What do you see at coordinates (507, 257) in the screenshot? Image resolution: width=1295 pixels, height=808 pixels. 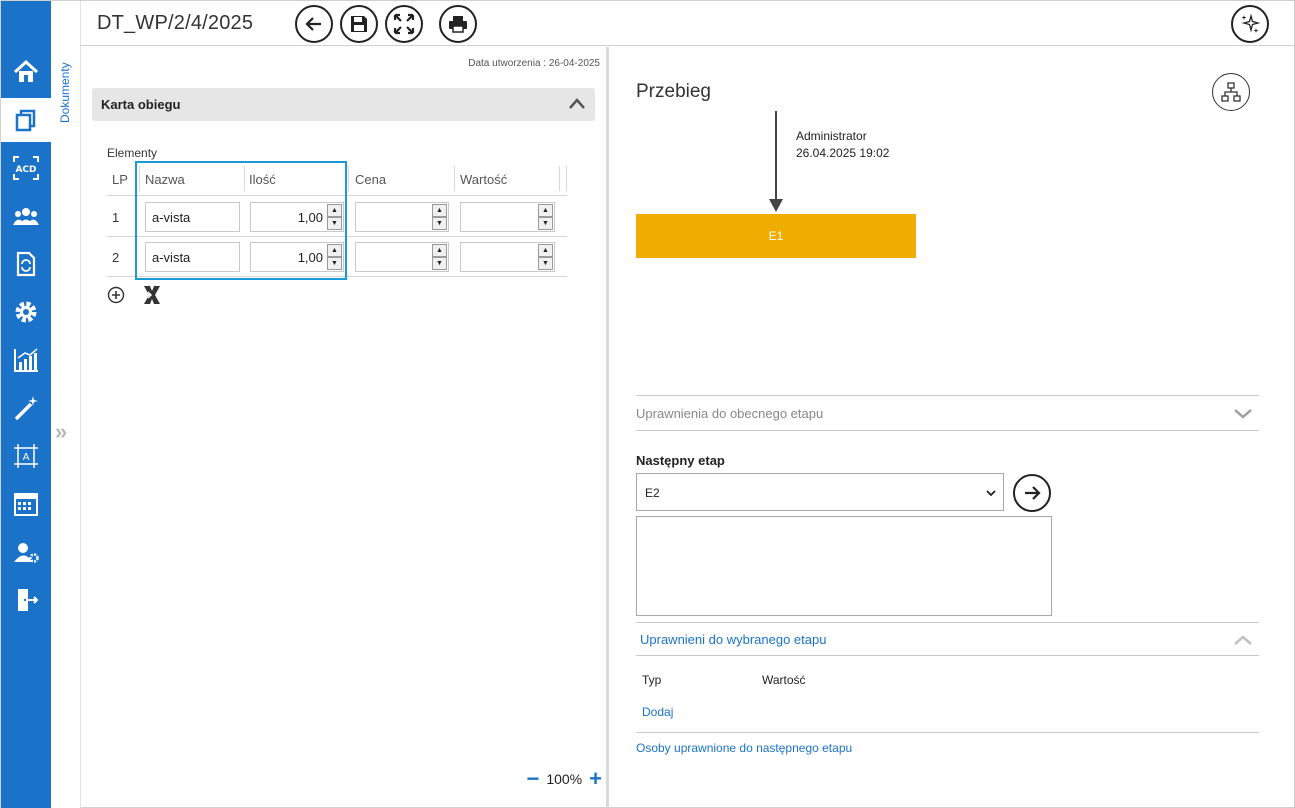 I see `row-2-value-stepper: ▲ ▼` at bounding box center [507, 257].